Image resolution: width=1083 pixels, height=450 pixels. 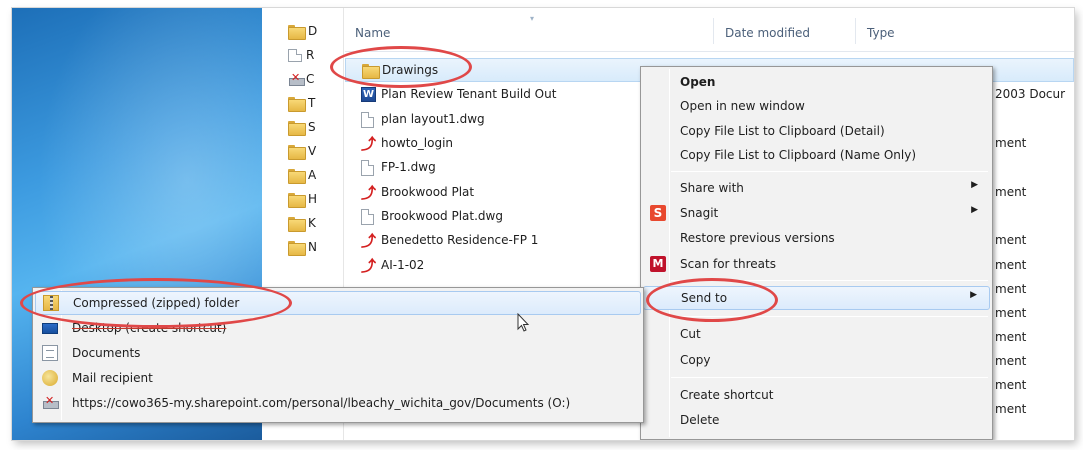 I want to click on nav-item-h: H, so click(x=302, y=199).